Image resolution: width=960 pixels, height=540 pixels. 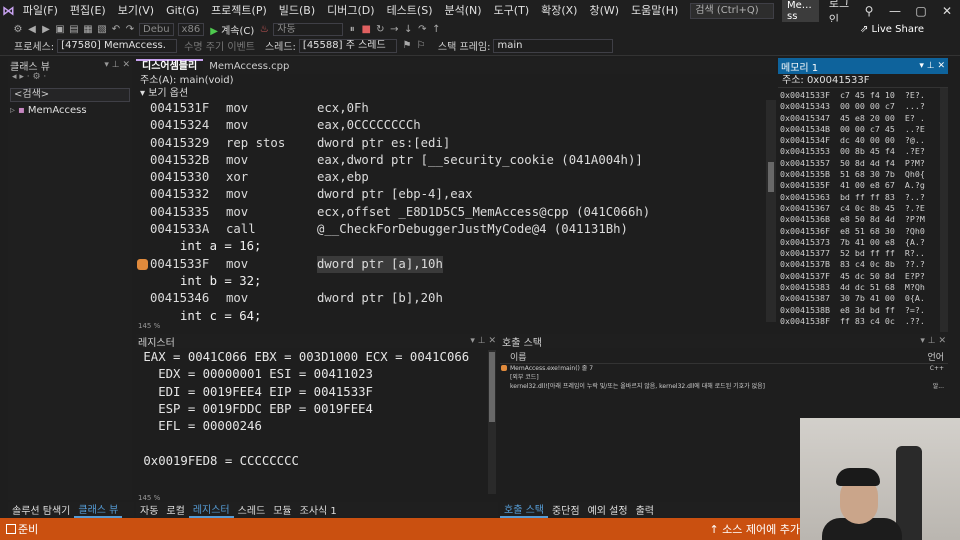 What do you see at coordinates (297, 11) in the screenshot?
I see `menu-item: 빌드(B)` at bounding box center [297, 11].